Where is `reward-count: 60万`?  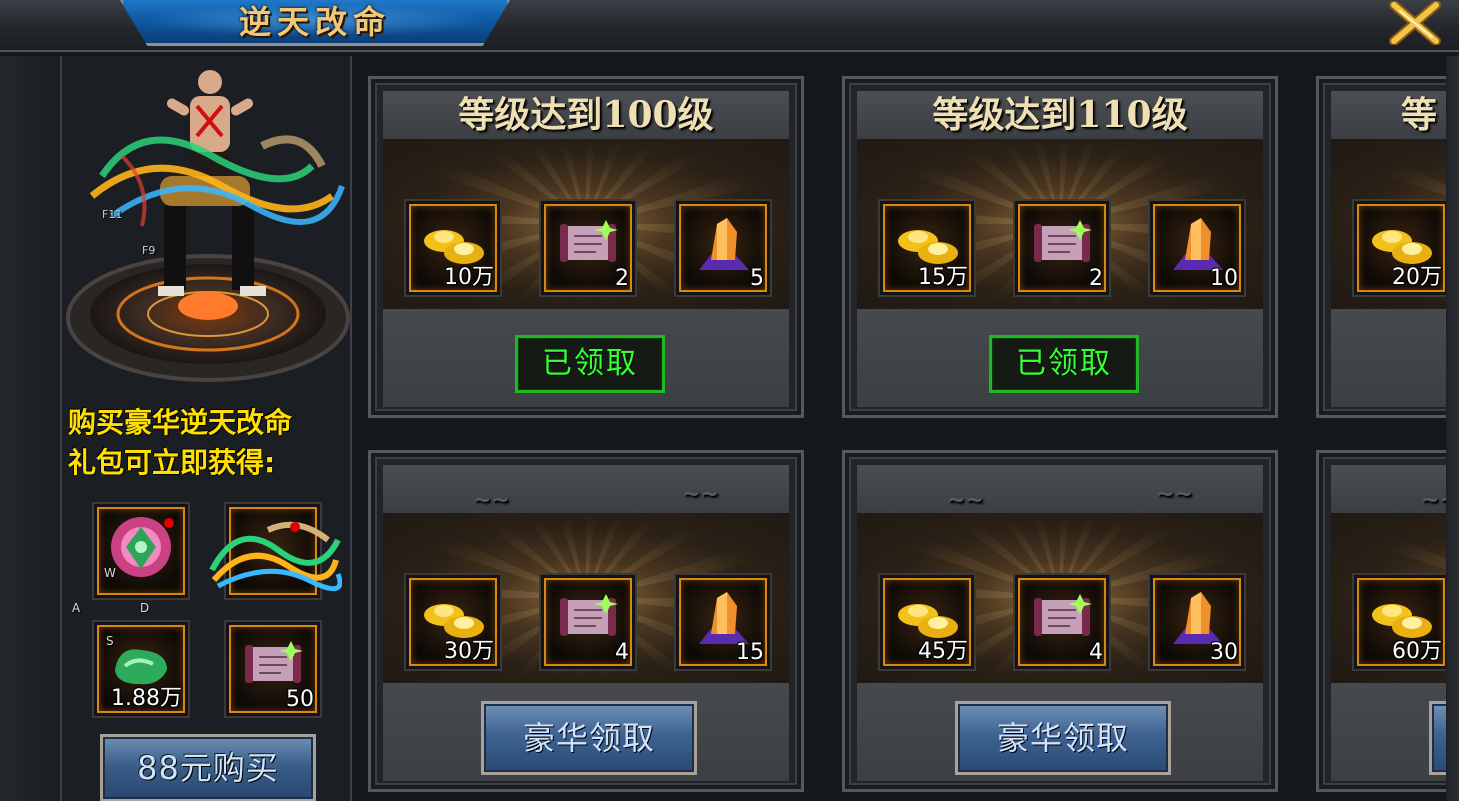
reward-count: 60万 is located at coordinates (1417, 651).